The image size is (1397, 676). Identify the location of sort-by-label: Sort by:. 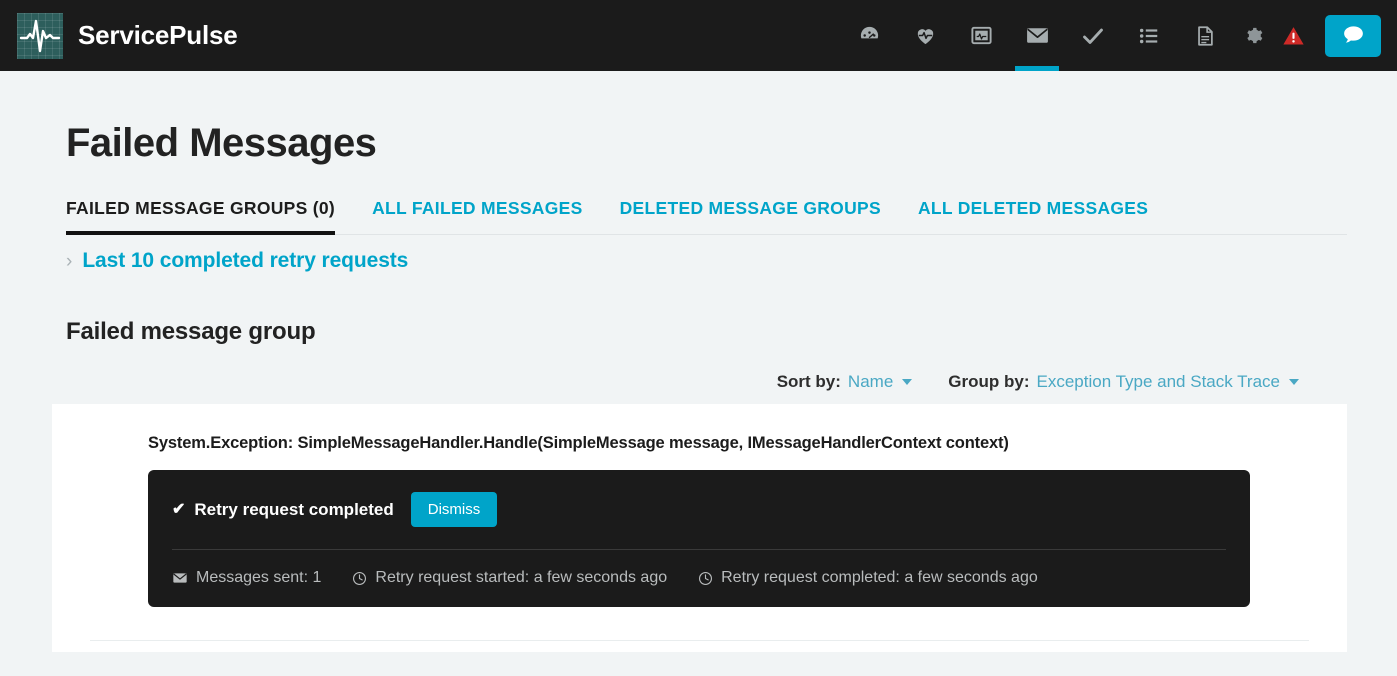
(808, 381).